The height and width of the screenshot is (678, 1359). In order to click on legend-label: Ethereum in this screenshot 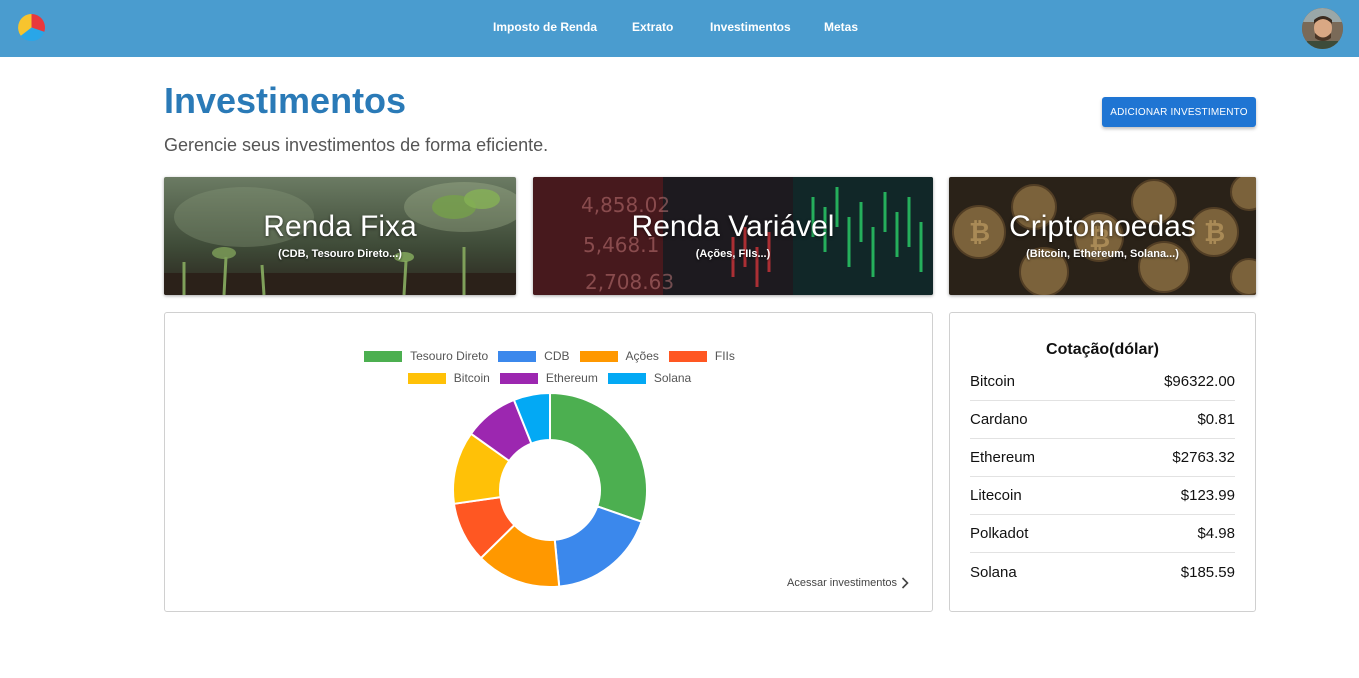, I will do `click(571, 378)`.